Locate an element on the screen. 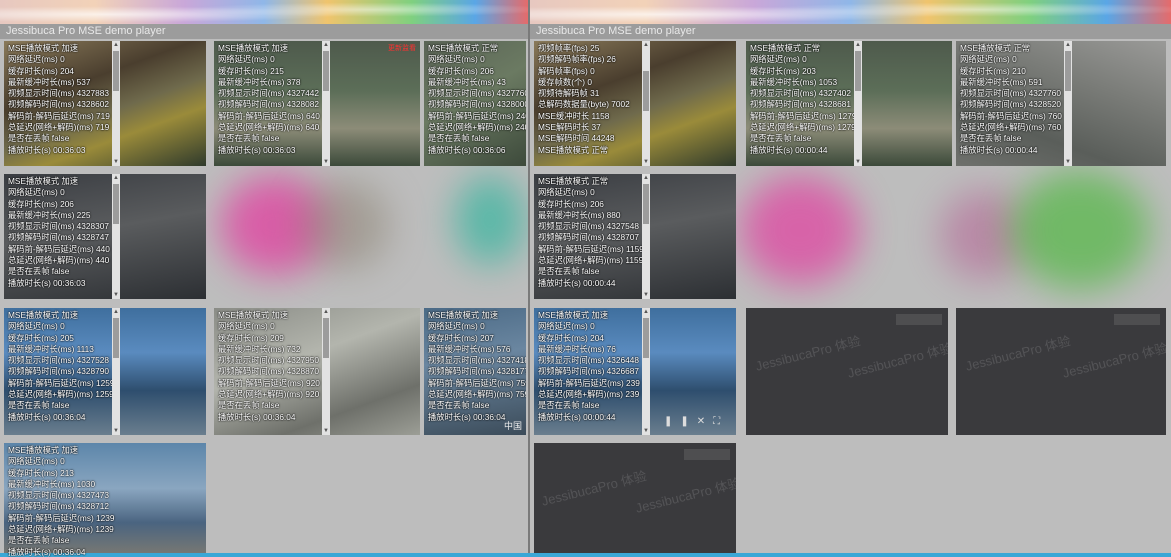  stat-line: 解码前-解码后延迟(ms) 760 is located at coordinates (1011, 115).